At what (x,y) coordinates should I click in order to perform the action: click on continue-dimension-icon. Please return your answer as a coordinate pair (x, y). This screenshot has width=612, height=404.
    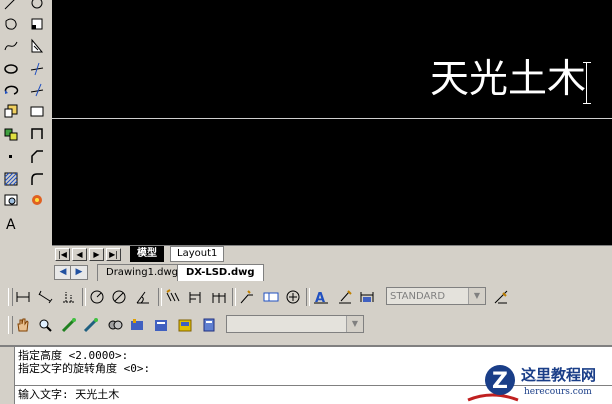
    Looking at the image, I should click on (219, 297).